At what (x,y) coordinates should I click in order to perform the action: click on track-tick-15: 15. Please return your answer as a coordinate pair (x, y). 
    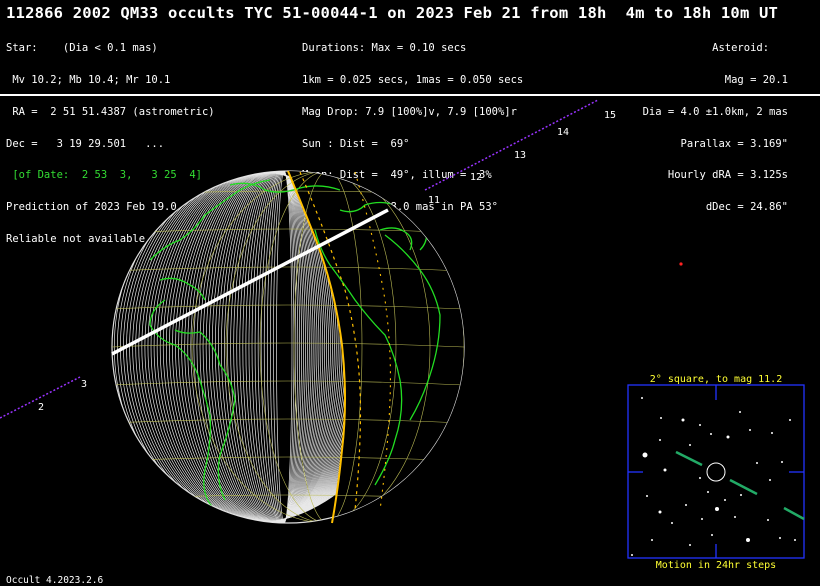
    Looking at the image, I should click on (610, 115).